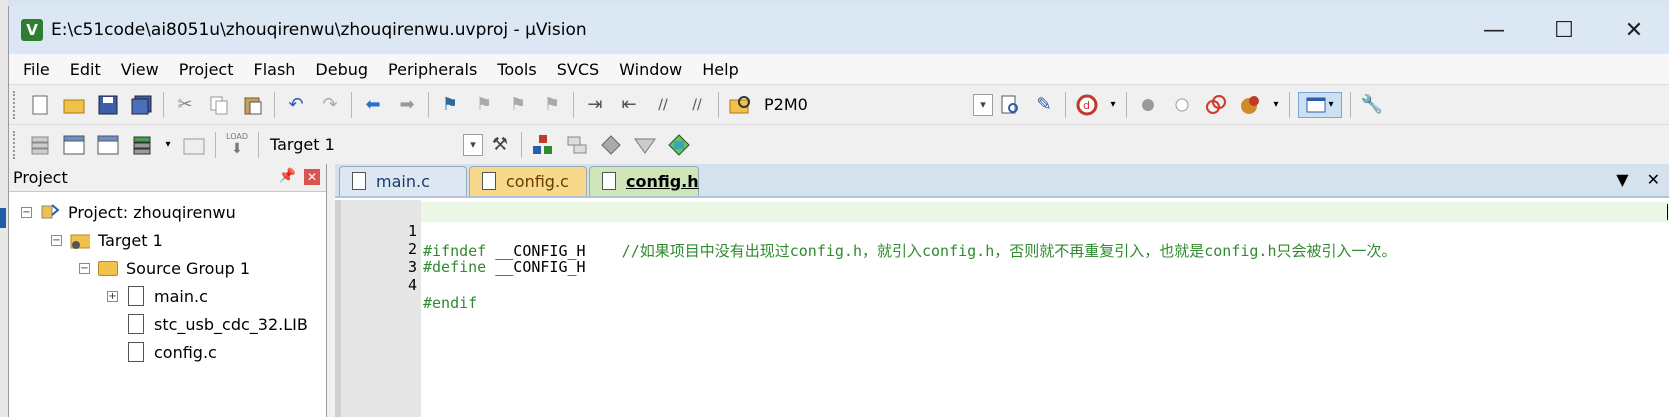  What do you see at coordinates (302, 144) in the screenshot?
I see `target-combo-value: Target 1` at bounding box center [302, 144].